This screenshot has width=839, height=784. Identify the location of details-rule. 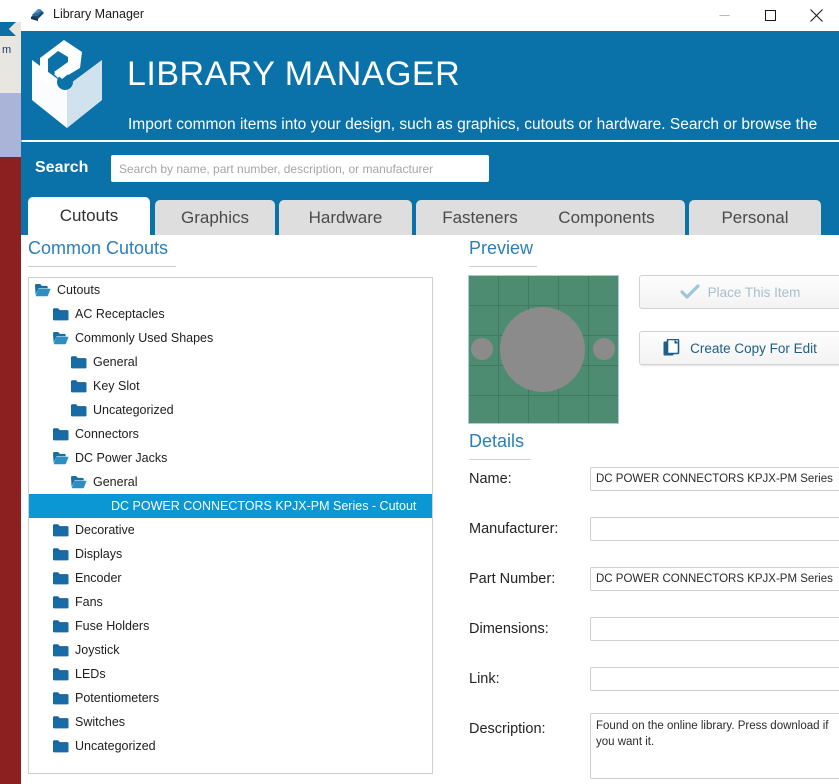
(500, 459).